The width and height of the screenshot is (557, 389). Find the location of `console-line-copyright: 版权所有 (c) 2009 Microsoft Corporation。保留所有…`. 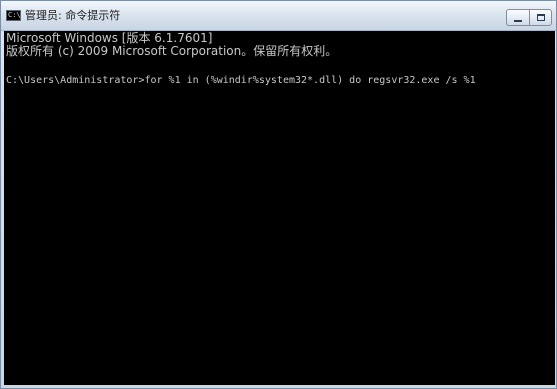

console-line-copyright: 版权所有 (c) 2009 Microsoft Corporation。保留所有… is located at coordinates (172, 51).